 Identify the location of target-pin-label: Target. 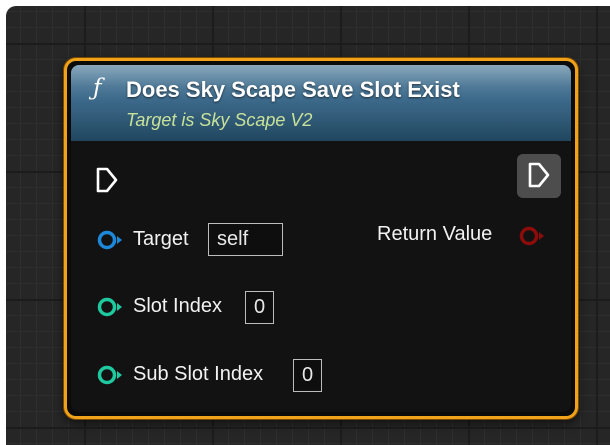
(161, 239).